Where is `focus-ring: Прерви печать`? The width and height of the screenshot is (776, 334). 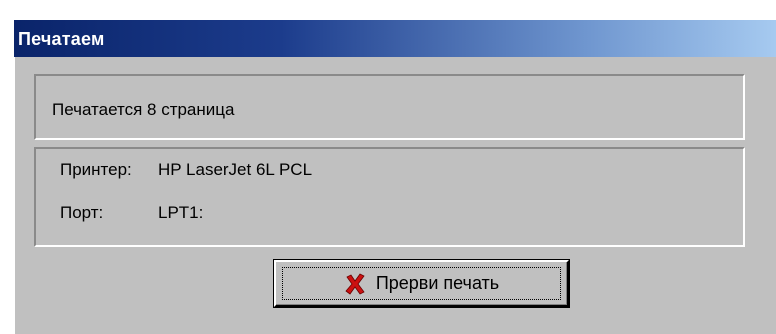 focus-ring: Прерви печать is located at coordinates (421, 283).